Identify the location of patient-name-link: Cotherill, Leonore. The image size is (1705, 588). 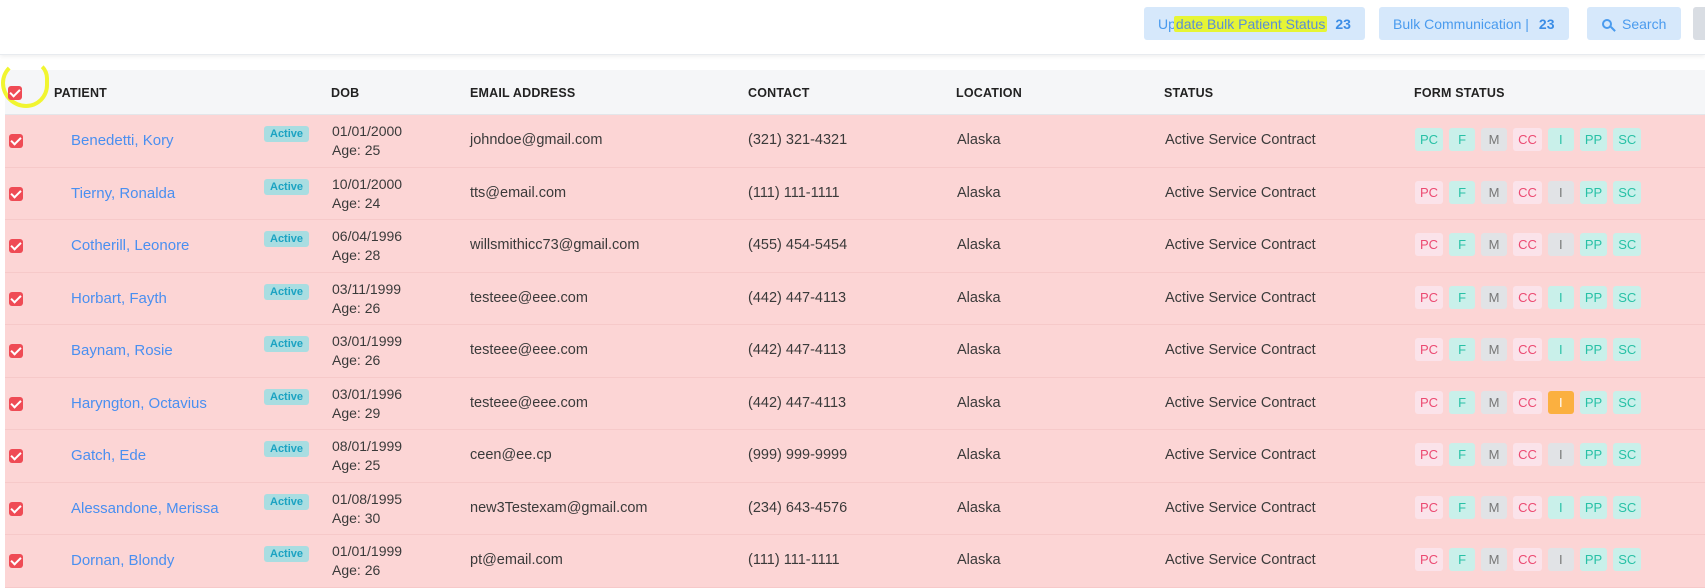
(130, 245).